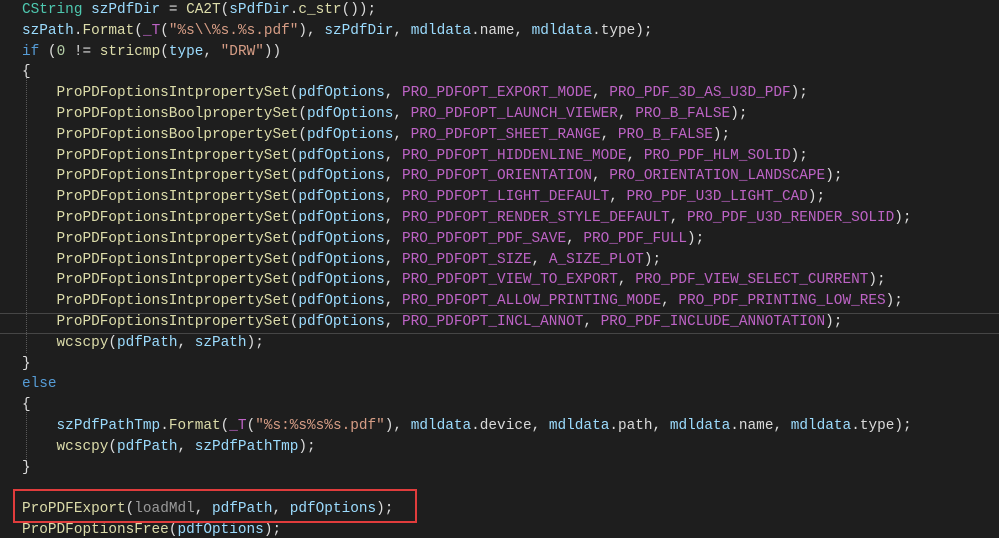  Describe the element at coordinates (130, 51) in the screenshot. I see `function-token: stricmp` at that location.